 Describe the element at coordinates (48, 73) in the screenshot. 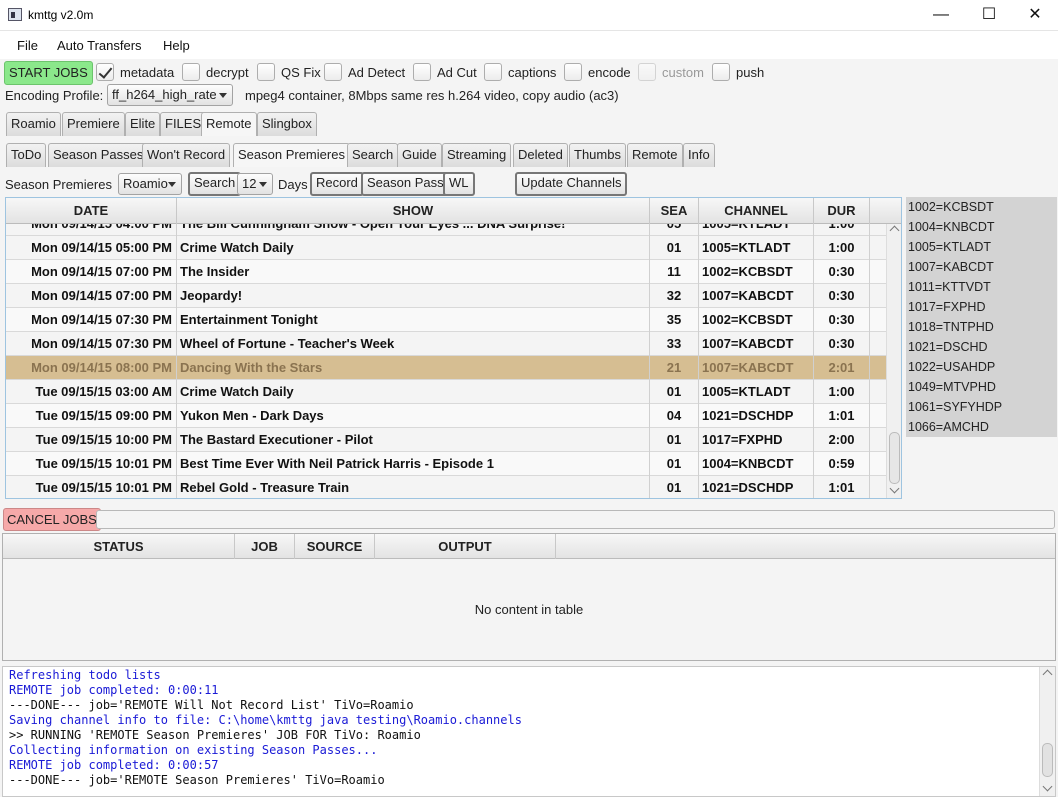

I see `start-jobs-button: START JOBS` at that location.